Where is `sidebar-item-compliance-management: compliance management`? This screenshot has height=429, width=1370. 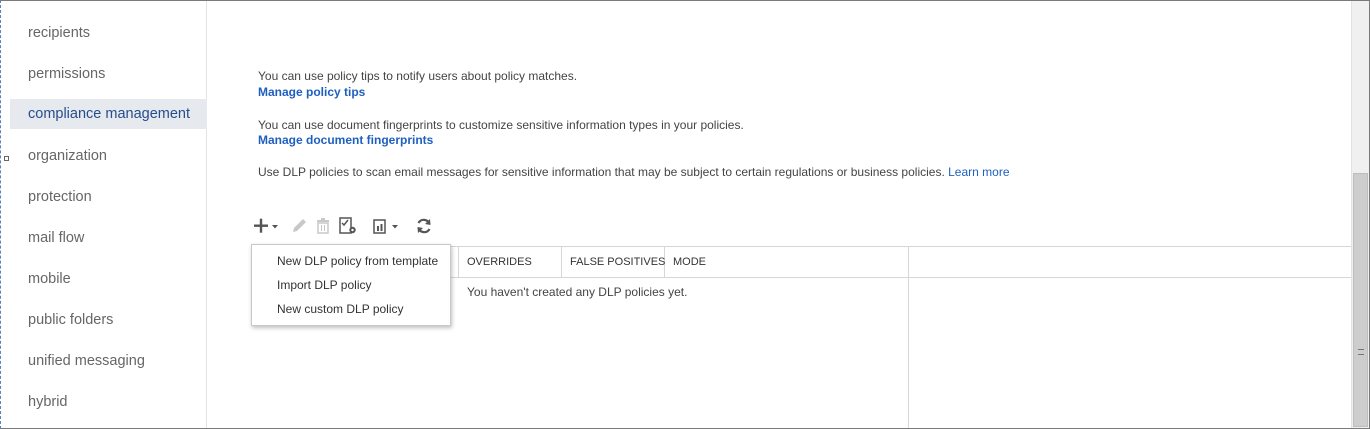 sidebar-item-compliance-management: compliance management is located at coordinates (108, 114).